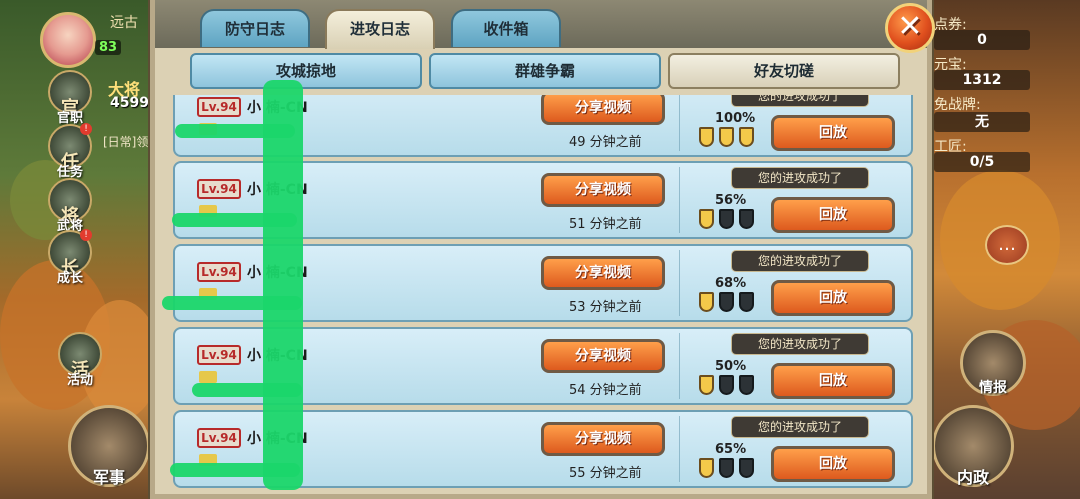 This screenshot has width=1080, height=499. Describe the element at coordinates (605, 307) in the screenshot. I see `time-ago: 53 分钟之前` at that location.